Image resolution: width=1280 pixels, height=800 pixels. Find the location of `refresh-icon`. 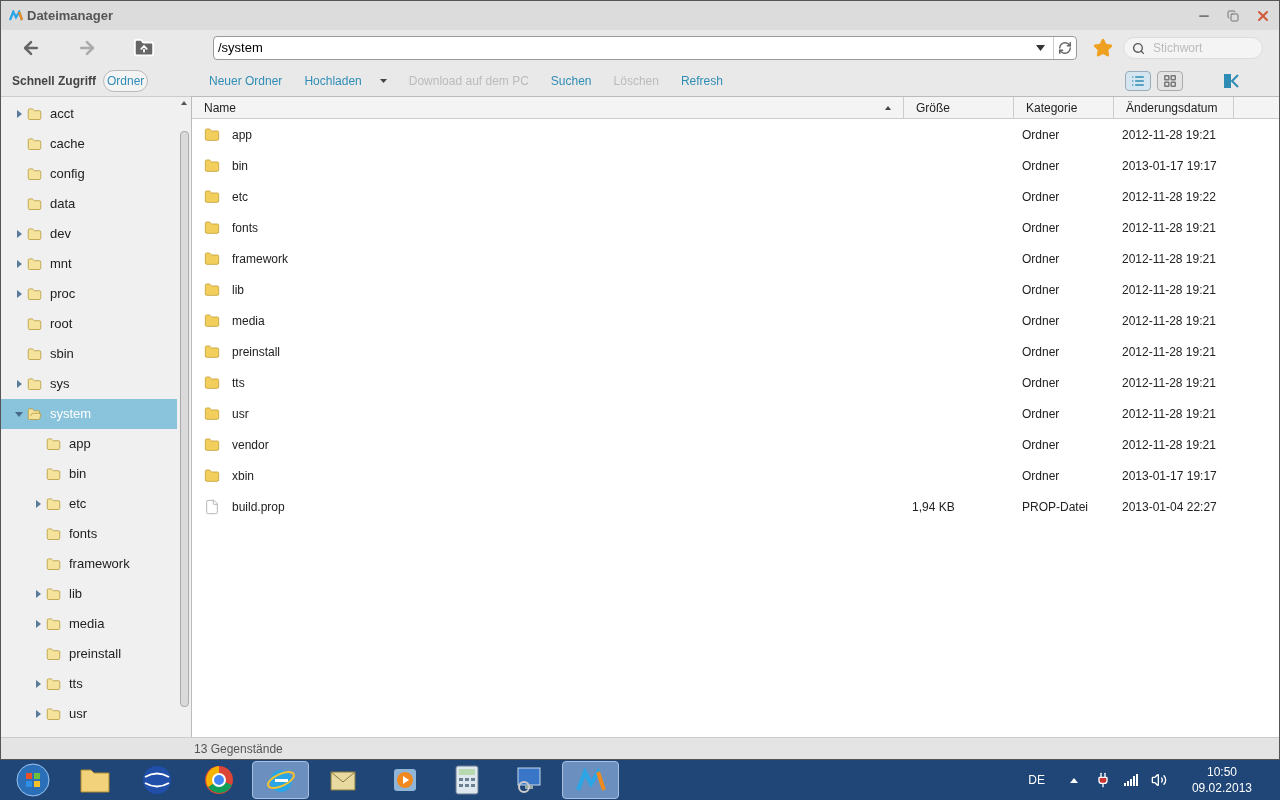

refresh-icon is located at coordinates (1065, 48).